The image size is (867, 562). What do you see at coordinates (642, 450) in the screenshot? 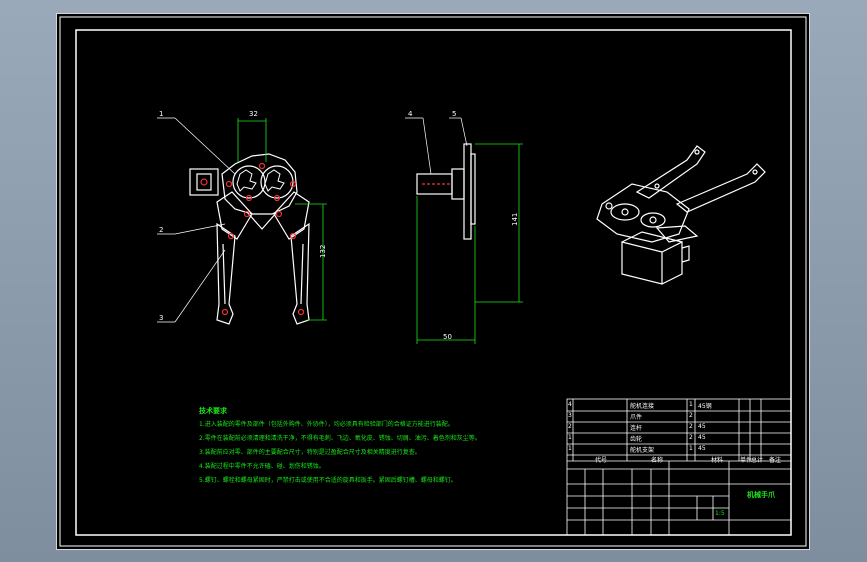
I see `bom-row-5-name: 舵机支架` at bounding box center [642, 450].